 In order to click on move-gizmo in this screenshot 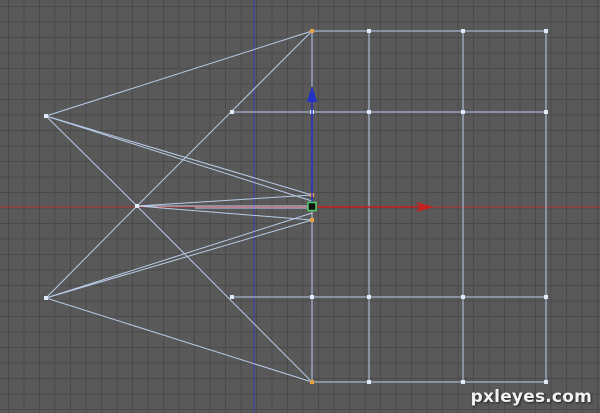, I will do `click(370, 149)`.